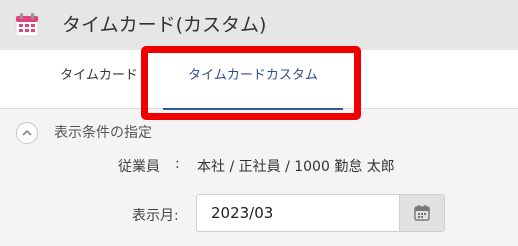 The image size is (518, 246). I want to click on month-label: 表示月:, so click(155, 216).